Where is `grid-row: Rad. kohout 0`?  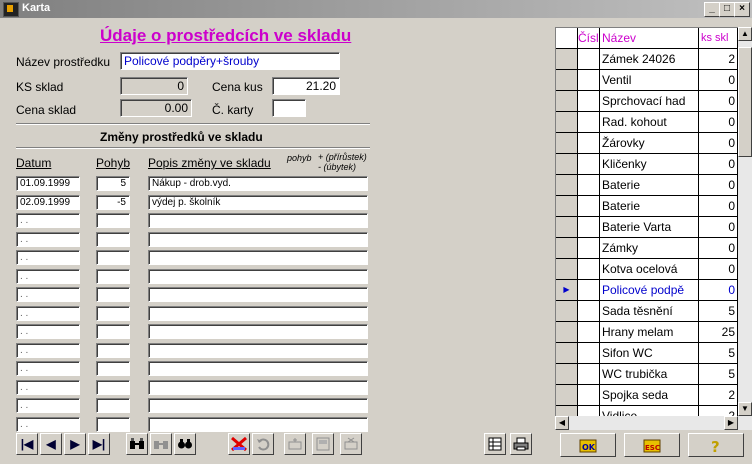 grid-row: Rad. kohout 0 is located at coordinates (647, 122).